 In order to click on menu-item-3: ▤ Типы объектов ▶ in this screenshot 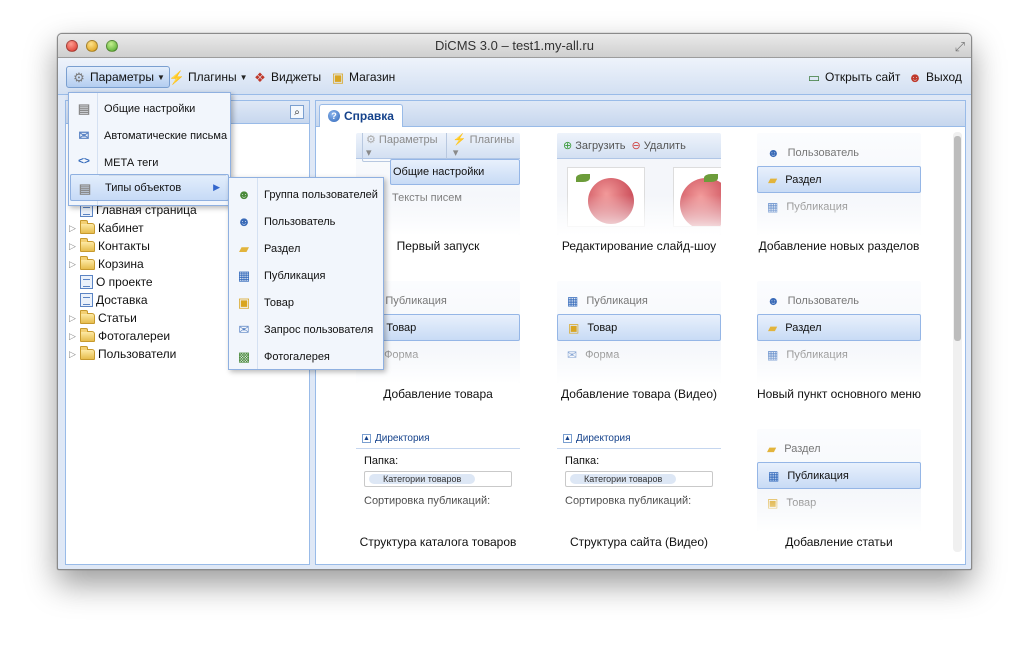, I will do `click(149, 187)`.